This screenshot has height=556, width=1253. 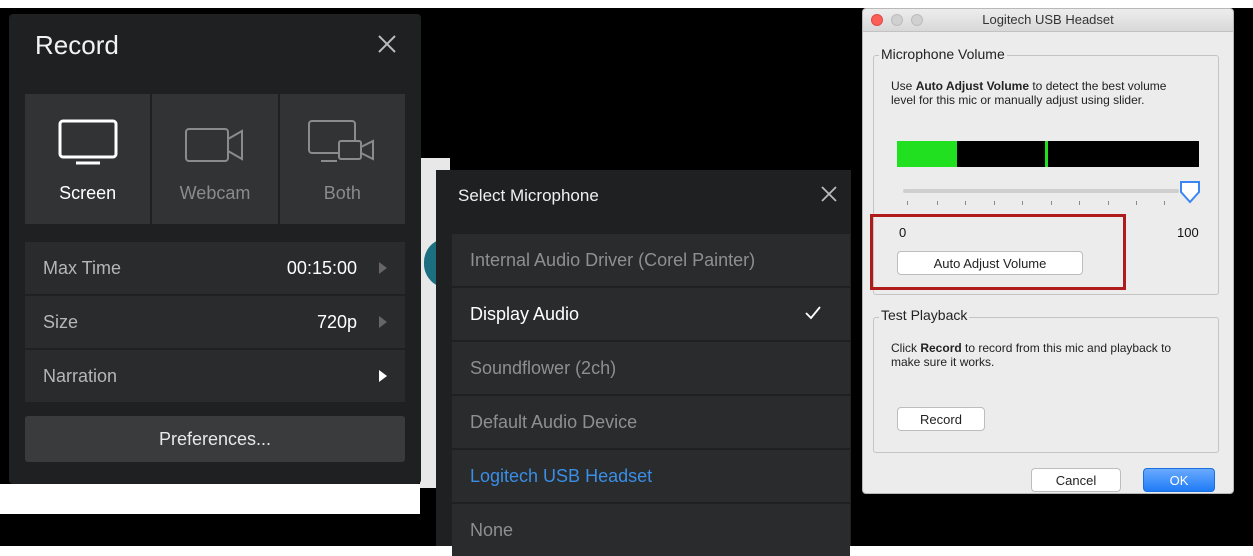 What do you see at coordinates (215, 268) in the screenshot?
I see `max-time-row: Max Time 00:15:00` at bounding box center [215, 268].